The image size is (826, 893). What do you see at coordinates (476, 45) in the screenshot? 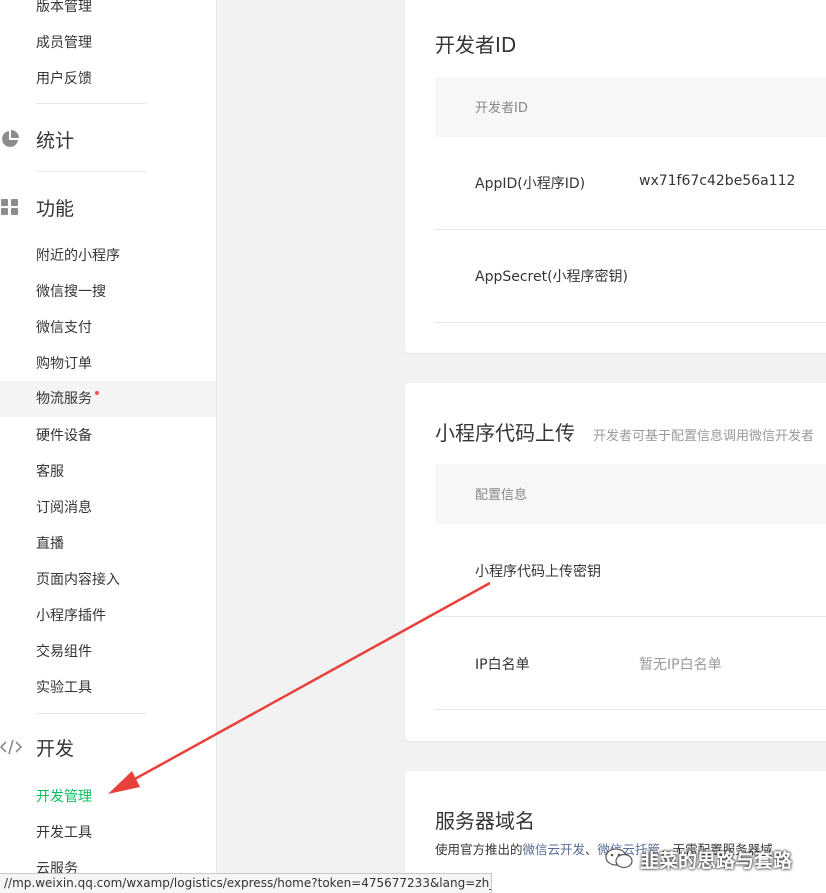
I see `card-title: 开发者ID` at bounding box center [476, 45].